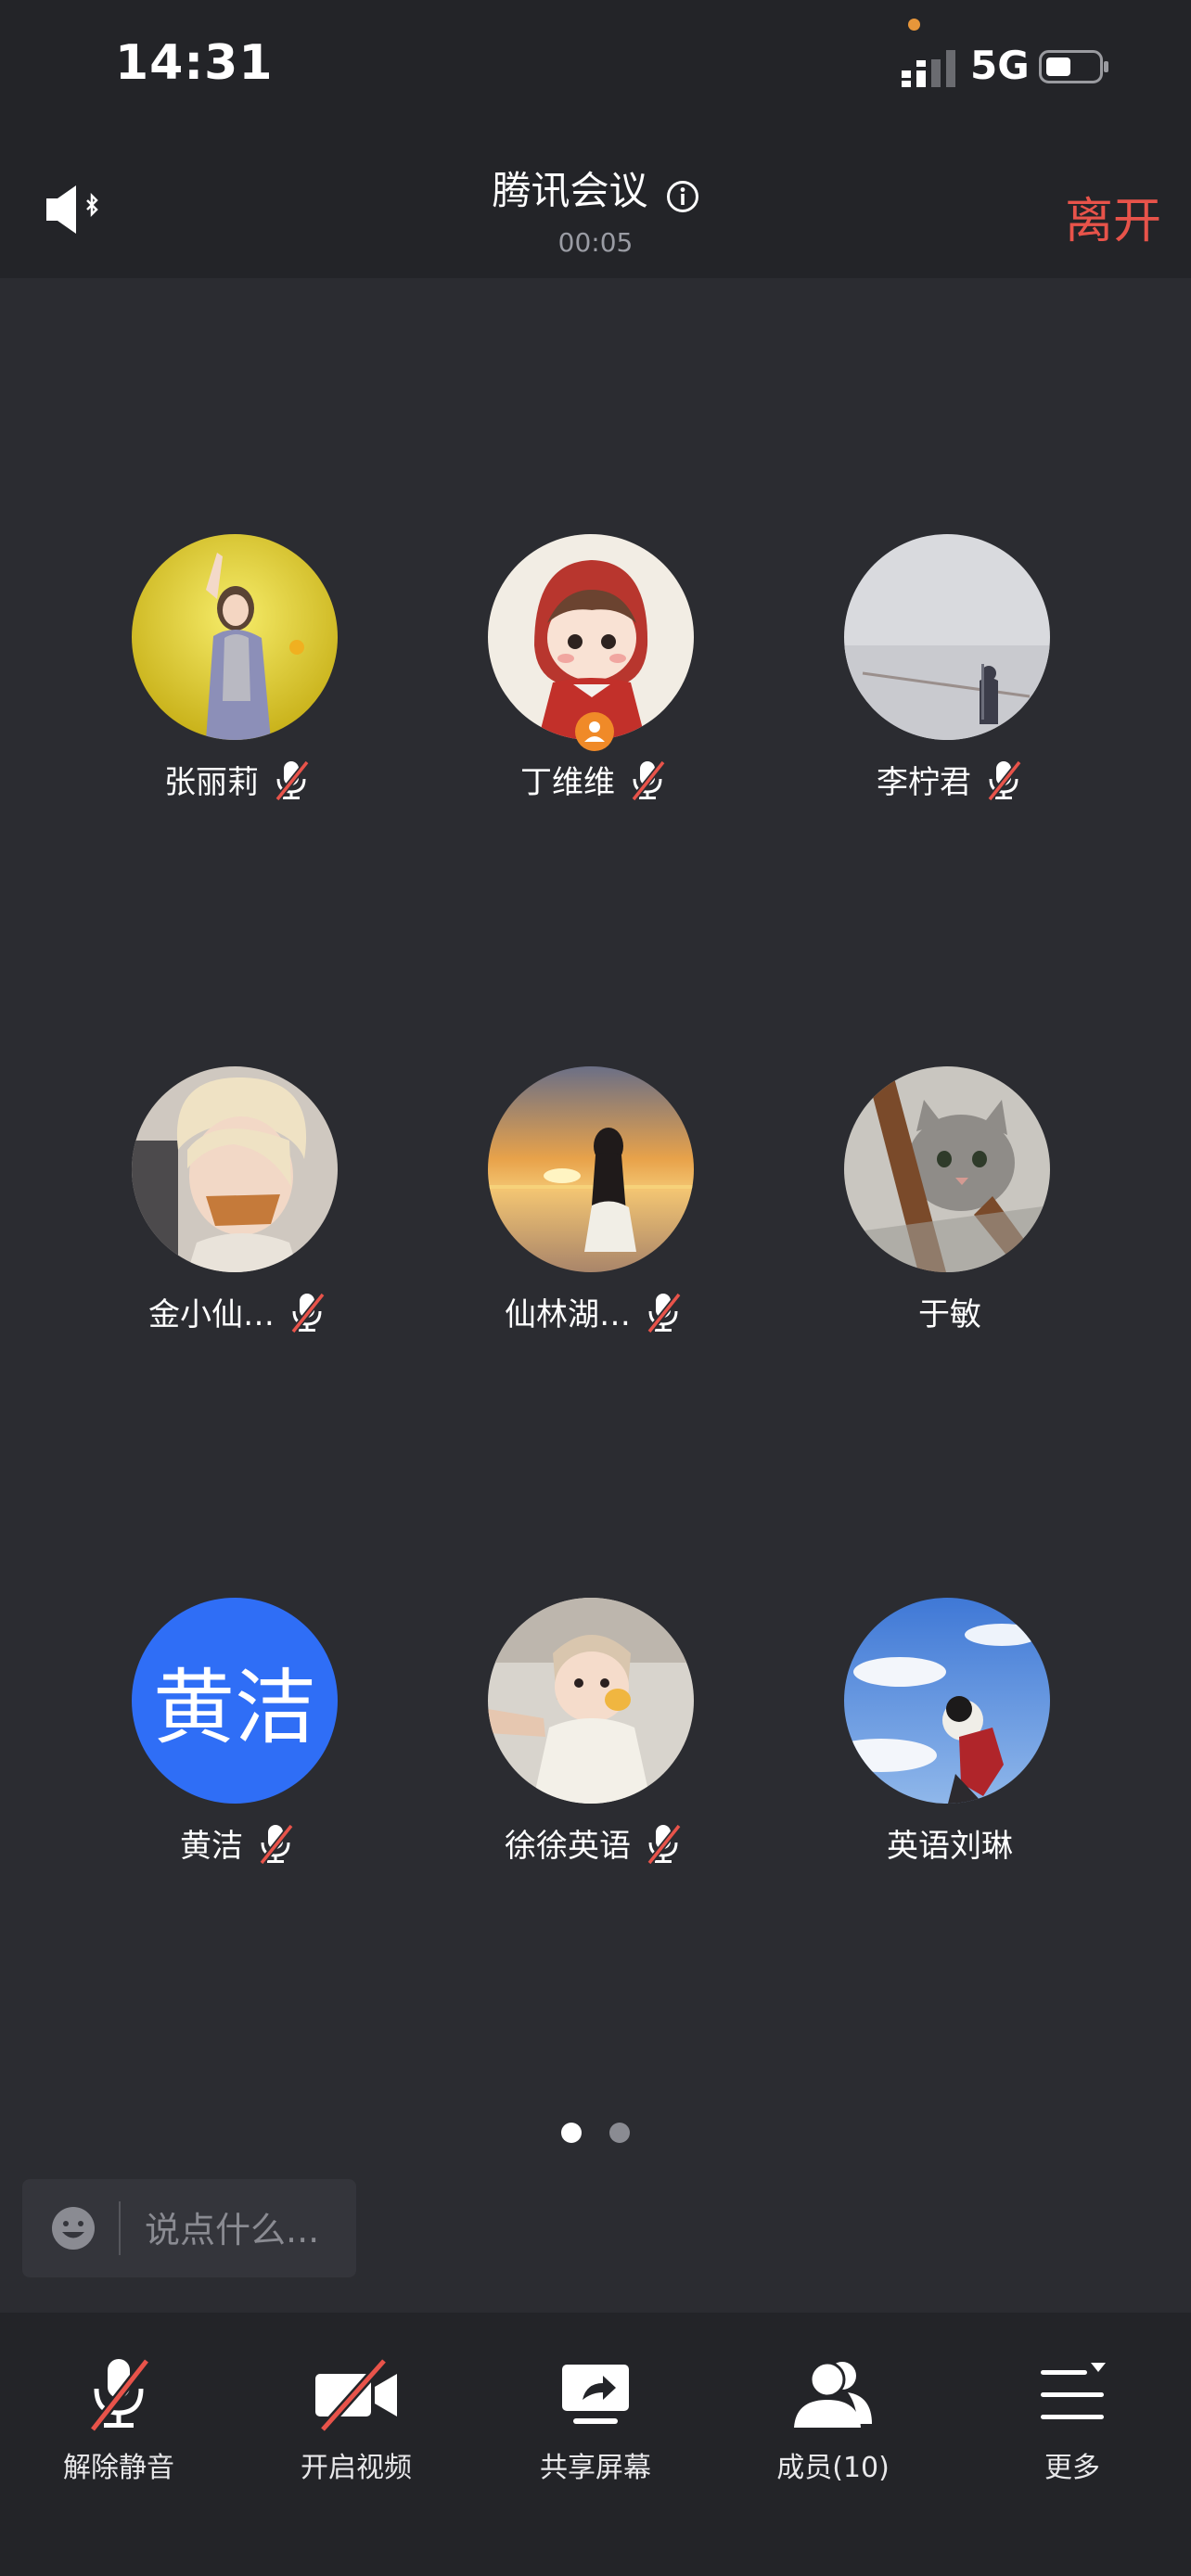 The image size is (1191, 2576). What do you see at coordinates (211, 1847) in the screenshot?
I see `participant-name: 黄洁` at bounding box center [211, 1847].